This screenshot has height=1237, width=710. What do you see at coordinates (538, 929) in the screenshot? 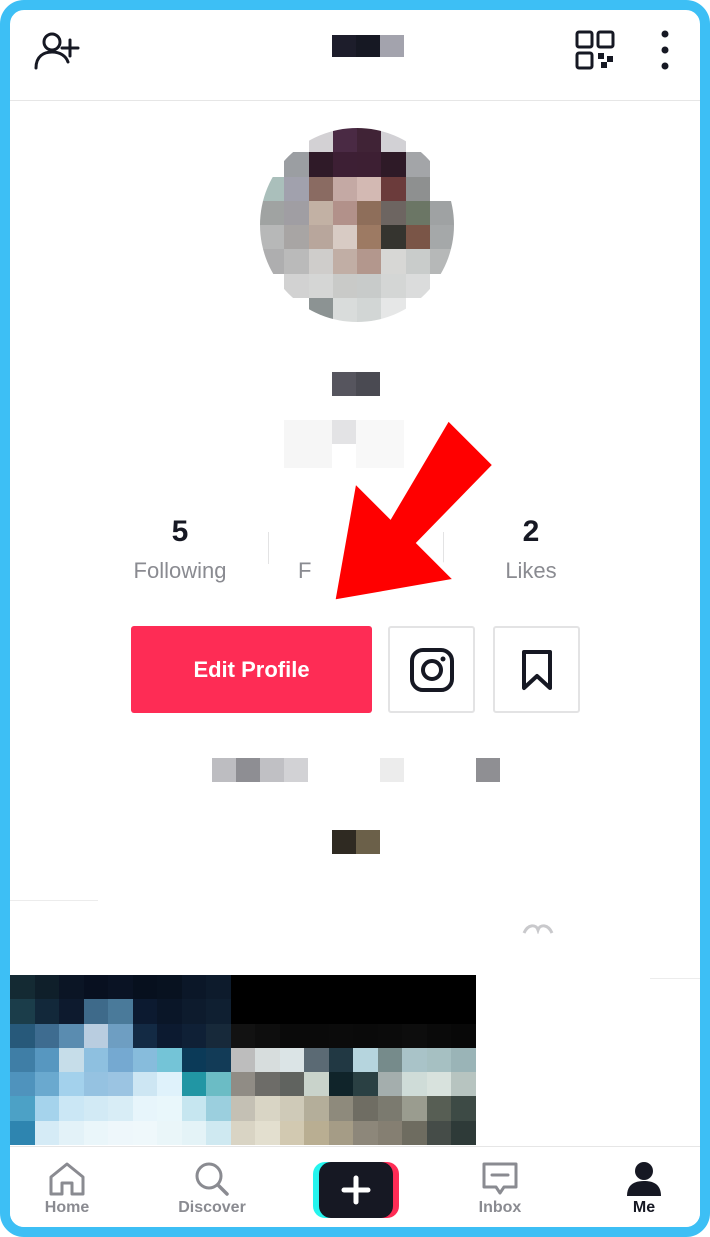
I see `tab-marker-icon` at bounding box center [538, 929].